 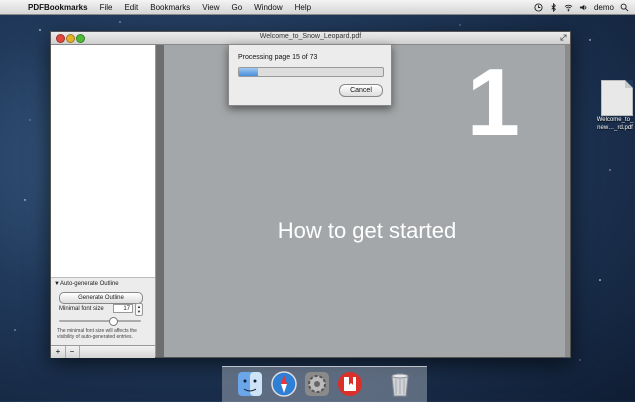 What do you see at coordinates (160, 201) in the screenshot?
I see `split-divider` at bounding box center [160, 201].